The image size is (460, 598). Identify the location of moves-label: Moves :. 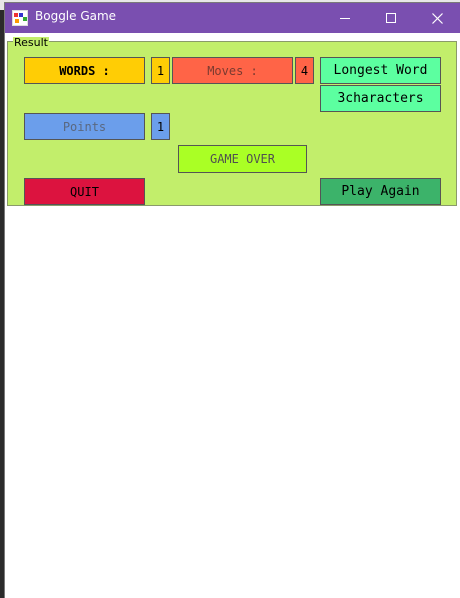
(232, 70).